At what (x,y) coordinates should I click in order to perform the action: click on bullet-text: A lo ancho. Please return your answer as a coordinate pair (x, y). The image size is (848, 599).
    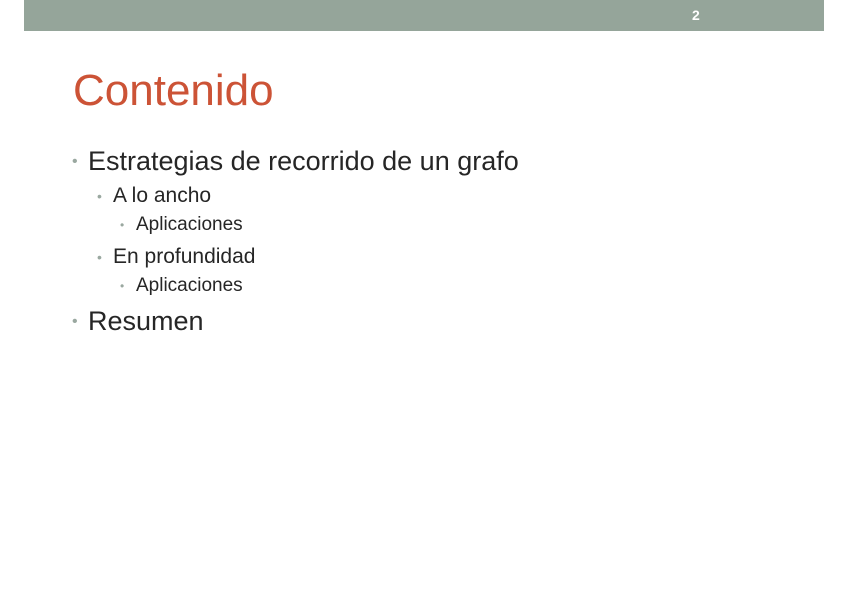
    Looking at the image, I should click on (162, 195).